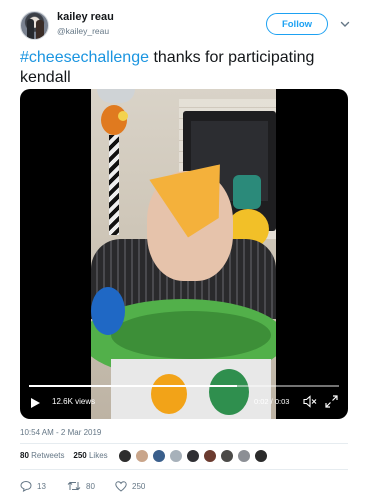  I want to click on liker-avatars, so click(193, 456).